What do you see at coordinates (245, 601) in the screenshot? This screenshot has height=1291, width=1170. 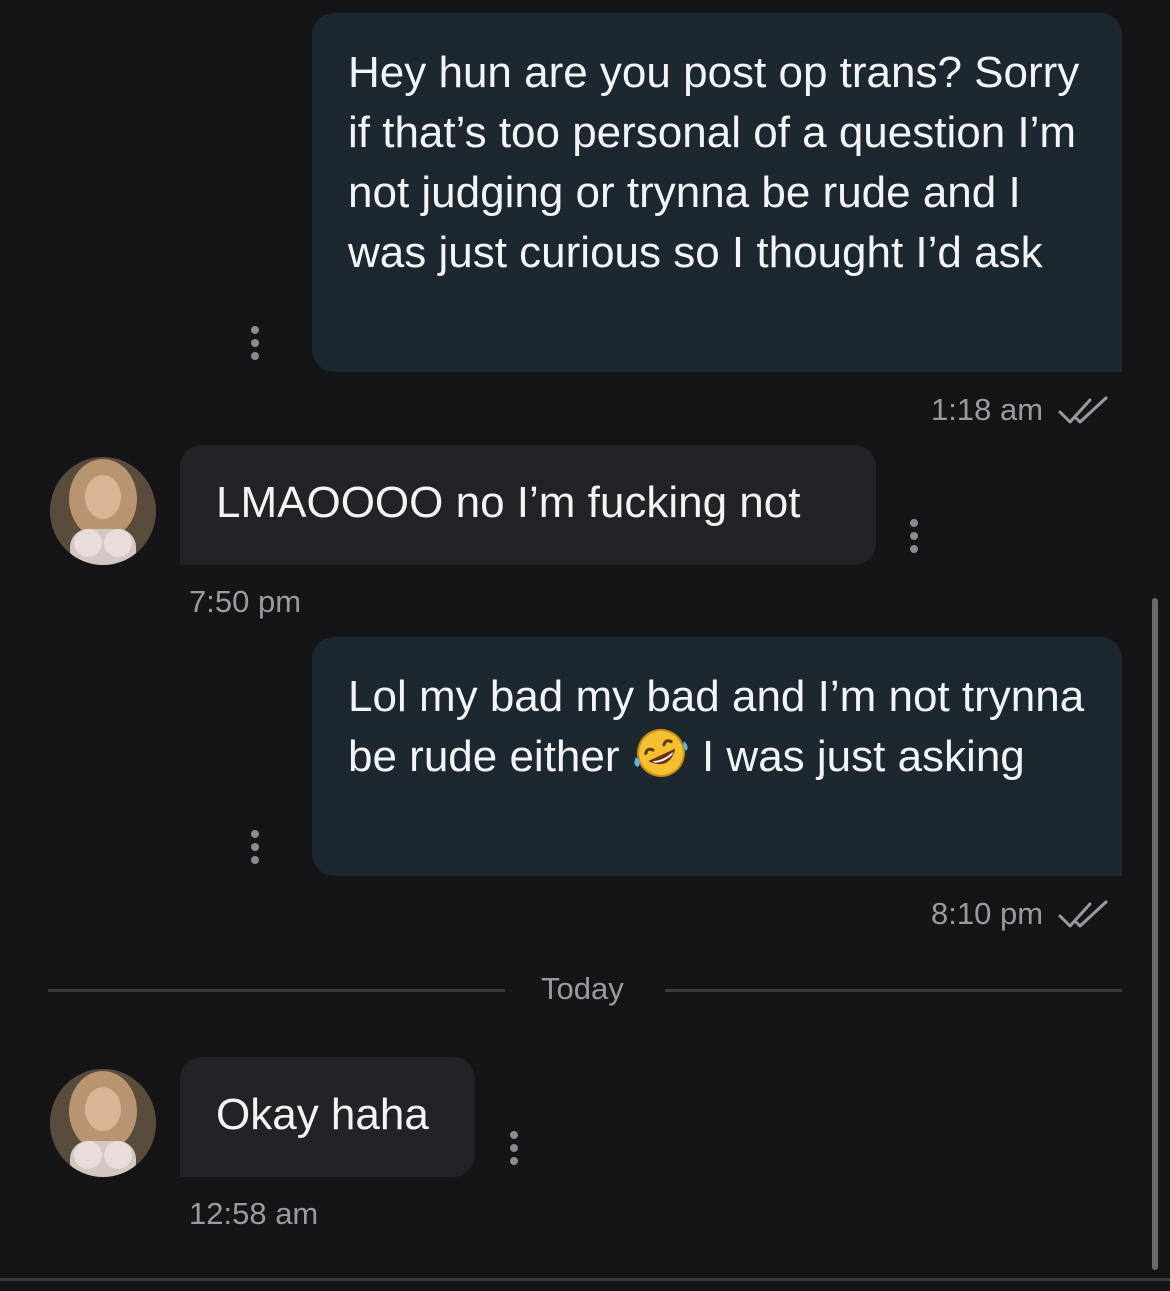 I see `message-timestamp: 7:50 pm` at bounding box center [245, 601].